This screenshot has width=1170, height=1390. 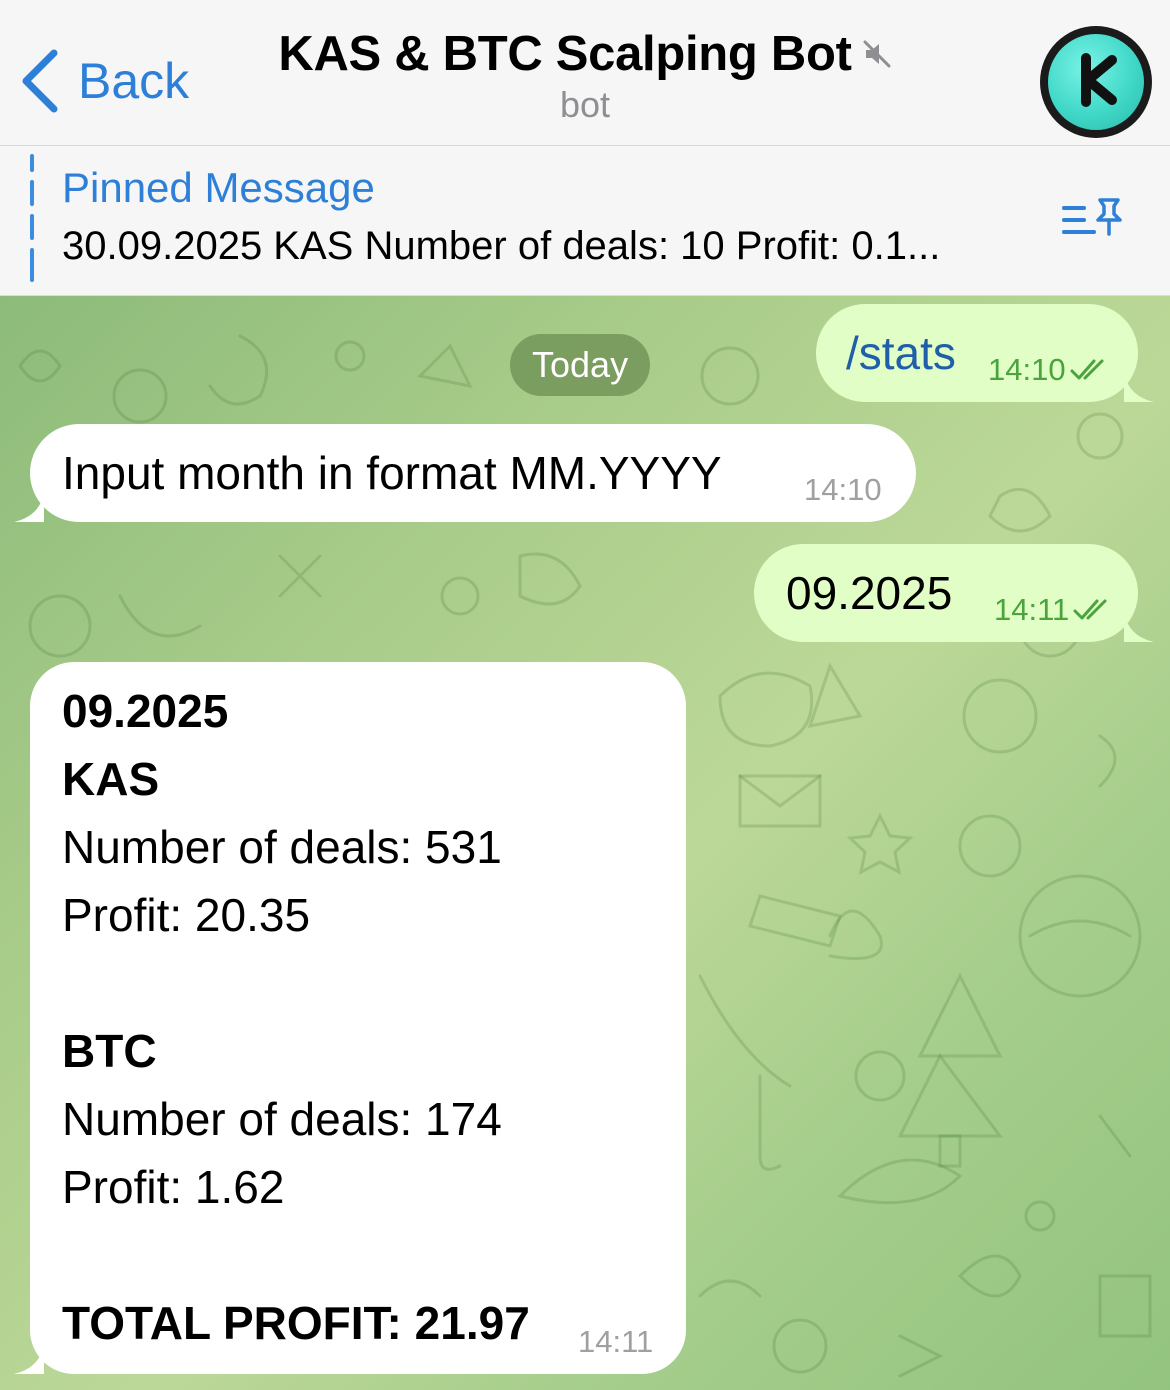 I want to click on outgoing-message: /stats 14:10, so click(x=985, y=353).